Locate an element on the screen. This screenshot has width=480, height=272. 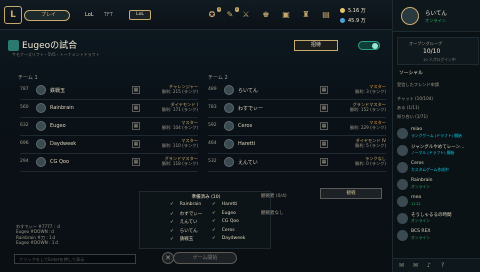
mail-icon: ✉ is located at coordinates (415, 265).